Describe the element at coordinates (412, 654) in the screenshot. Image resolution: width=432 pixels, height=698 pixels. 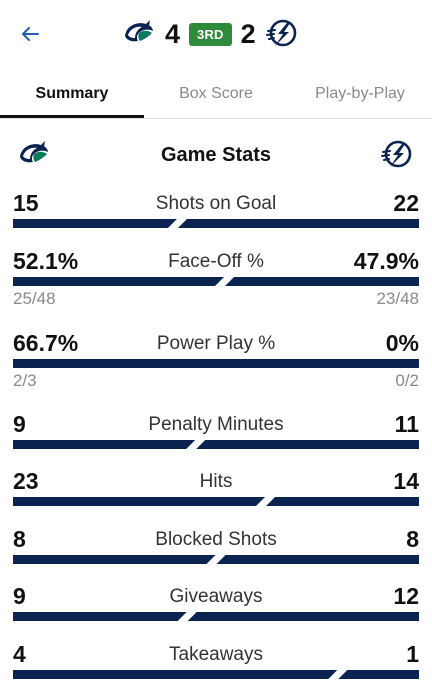
I see `away-value: 1` at that location.